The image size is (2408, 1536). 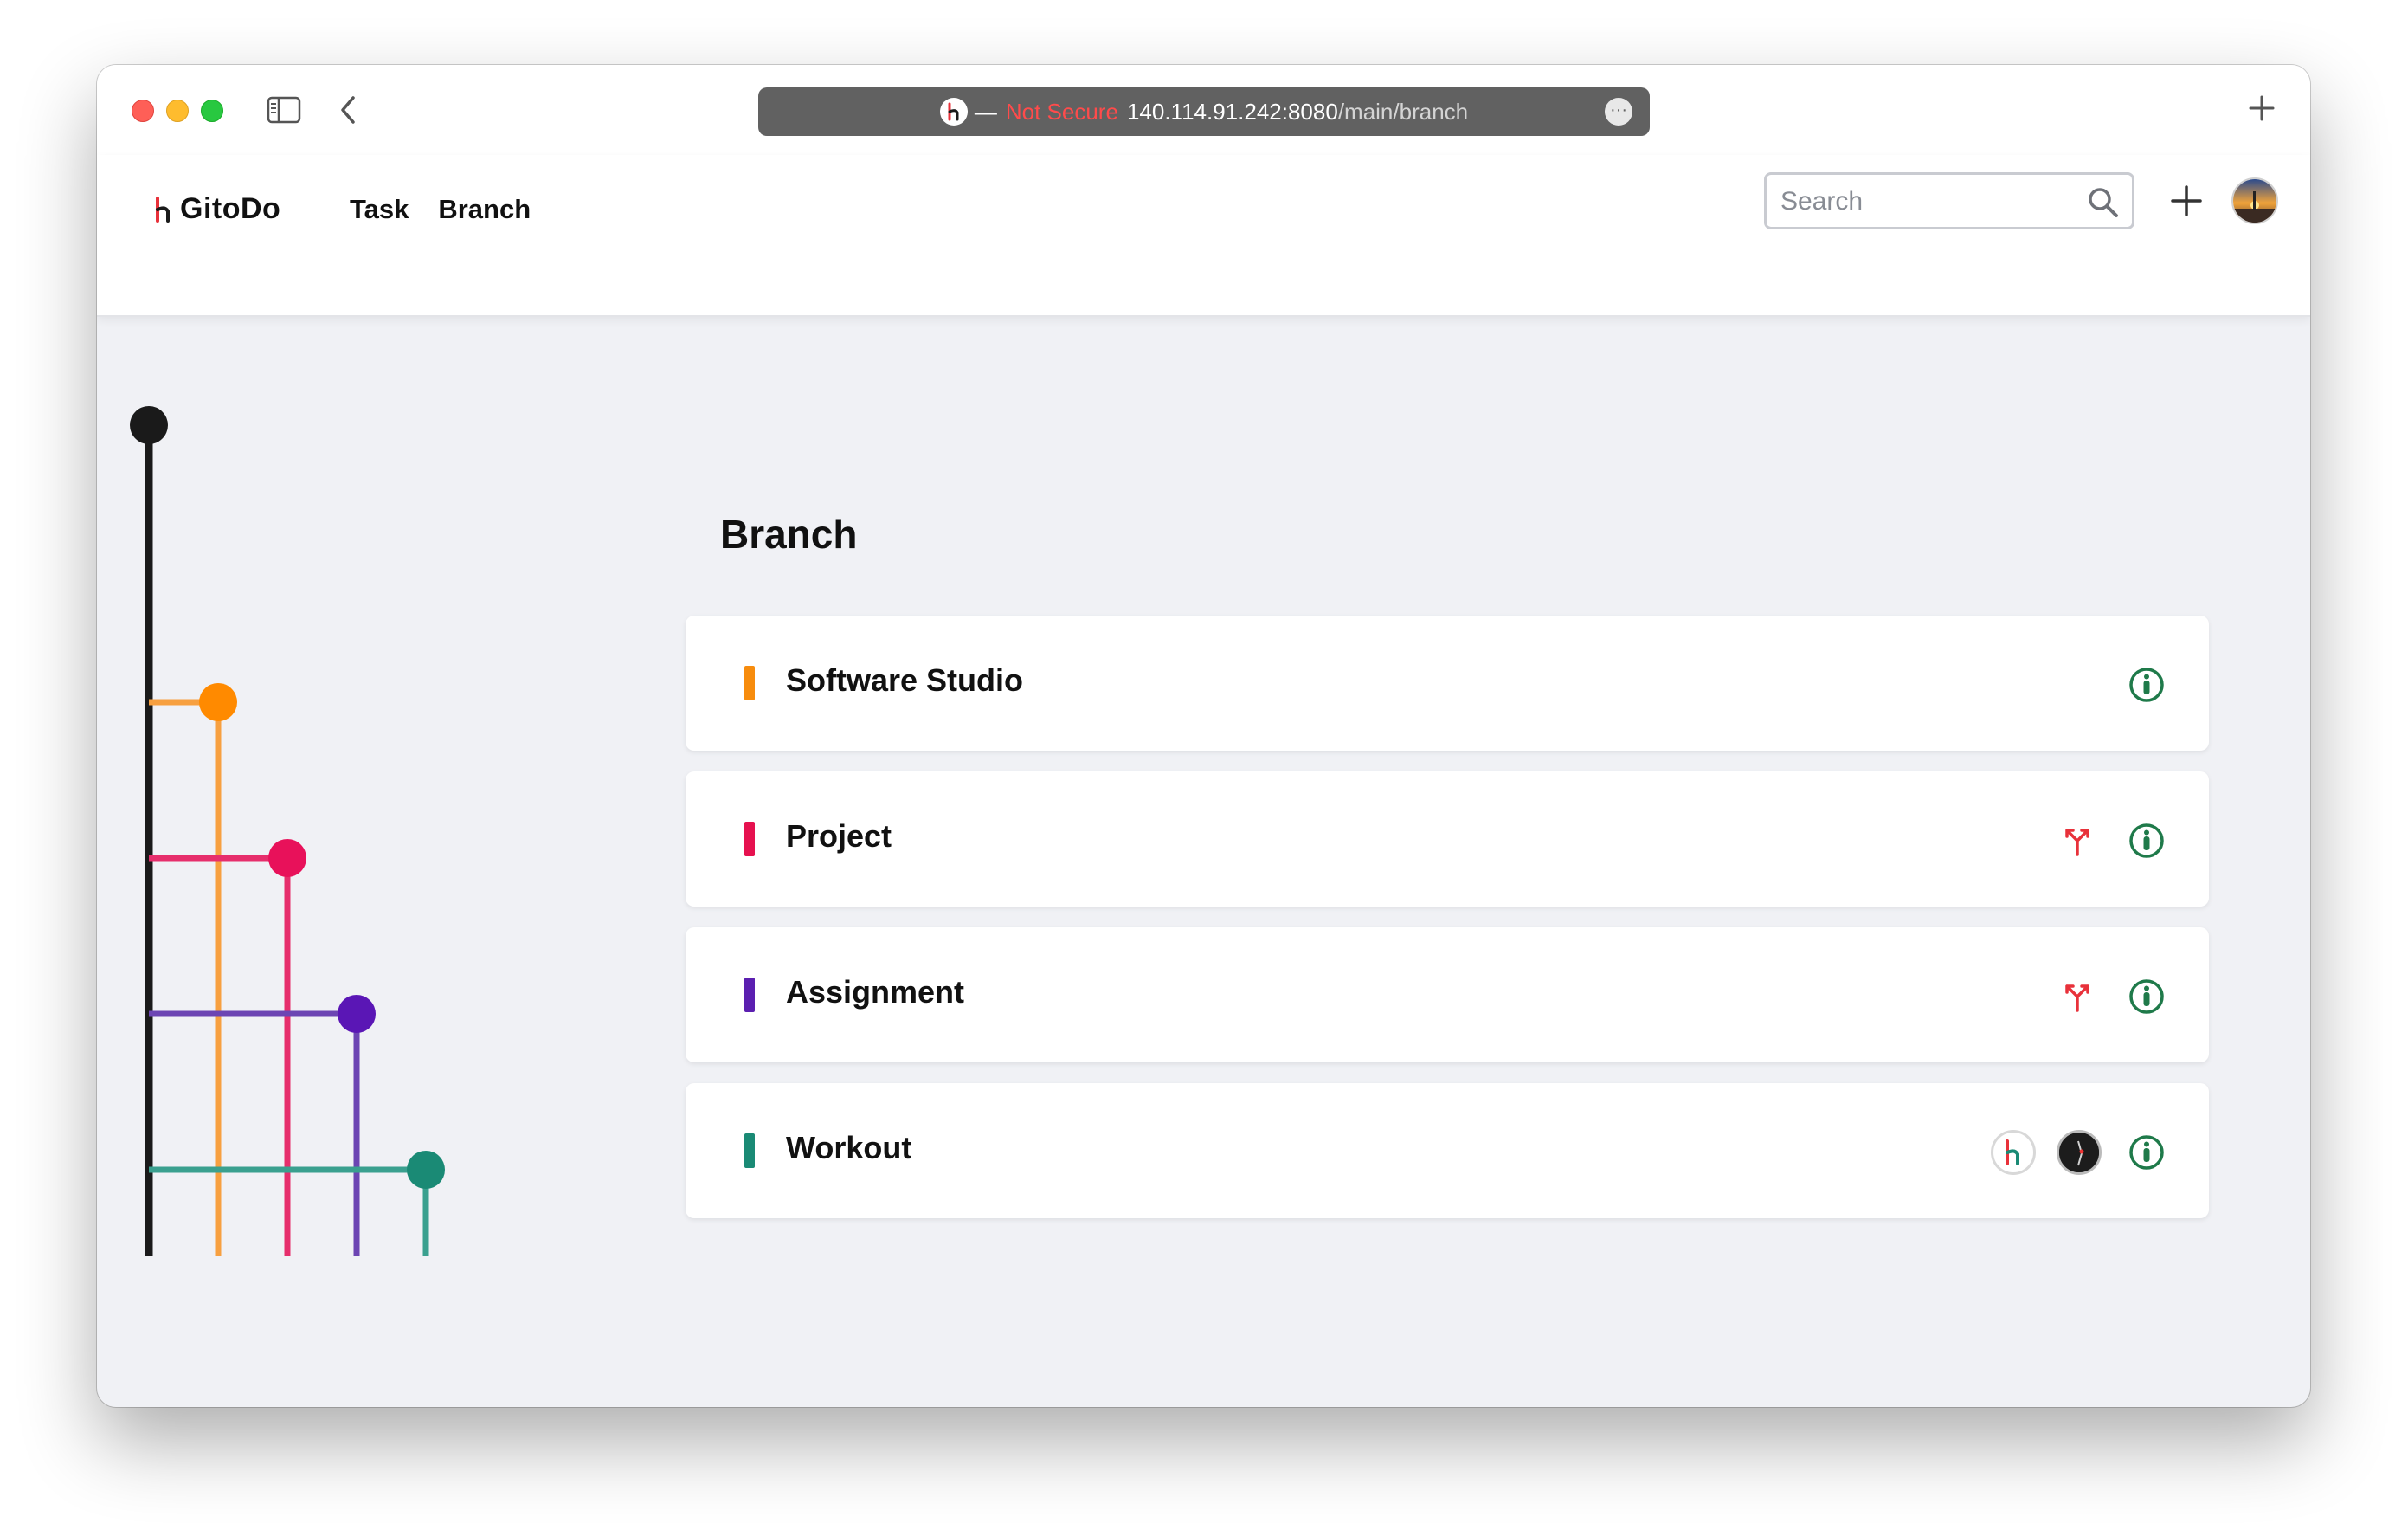 What do you see at coordinates (1447, 1150) in the screenshot?
I see `branch-card: Workout` at bounding box center [1447, 1150].